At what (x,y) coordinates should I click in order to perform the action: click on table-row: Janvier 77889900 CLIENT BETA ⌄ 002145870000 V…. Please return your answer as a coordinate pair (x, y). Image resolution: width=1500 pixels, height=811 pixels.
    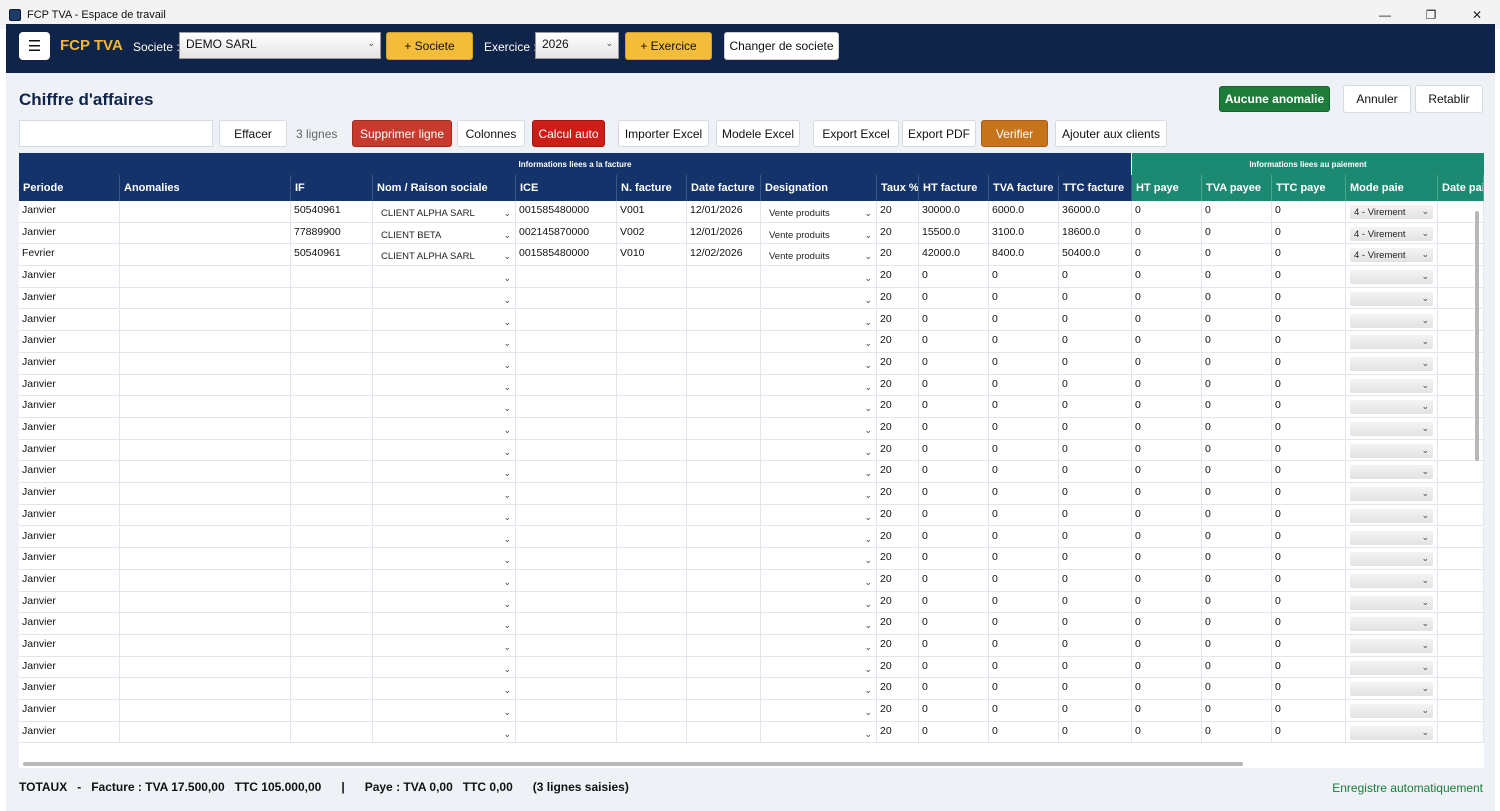
    Looking at the image, I should click on (751, 233).